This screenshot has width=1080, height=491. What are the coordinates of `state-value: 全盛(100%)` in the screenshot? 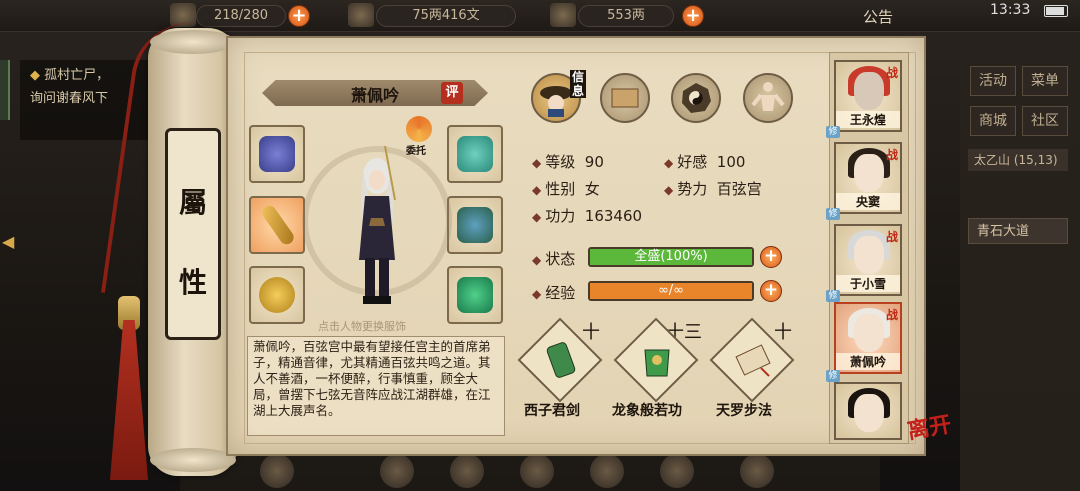 It's located at (671, 256).